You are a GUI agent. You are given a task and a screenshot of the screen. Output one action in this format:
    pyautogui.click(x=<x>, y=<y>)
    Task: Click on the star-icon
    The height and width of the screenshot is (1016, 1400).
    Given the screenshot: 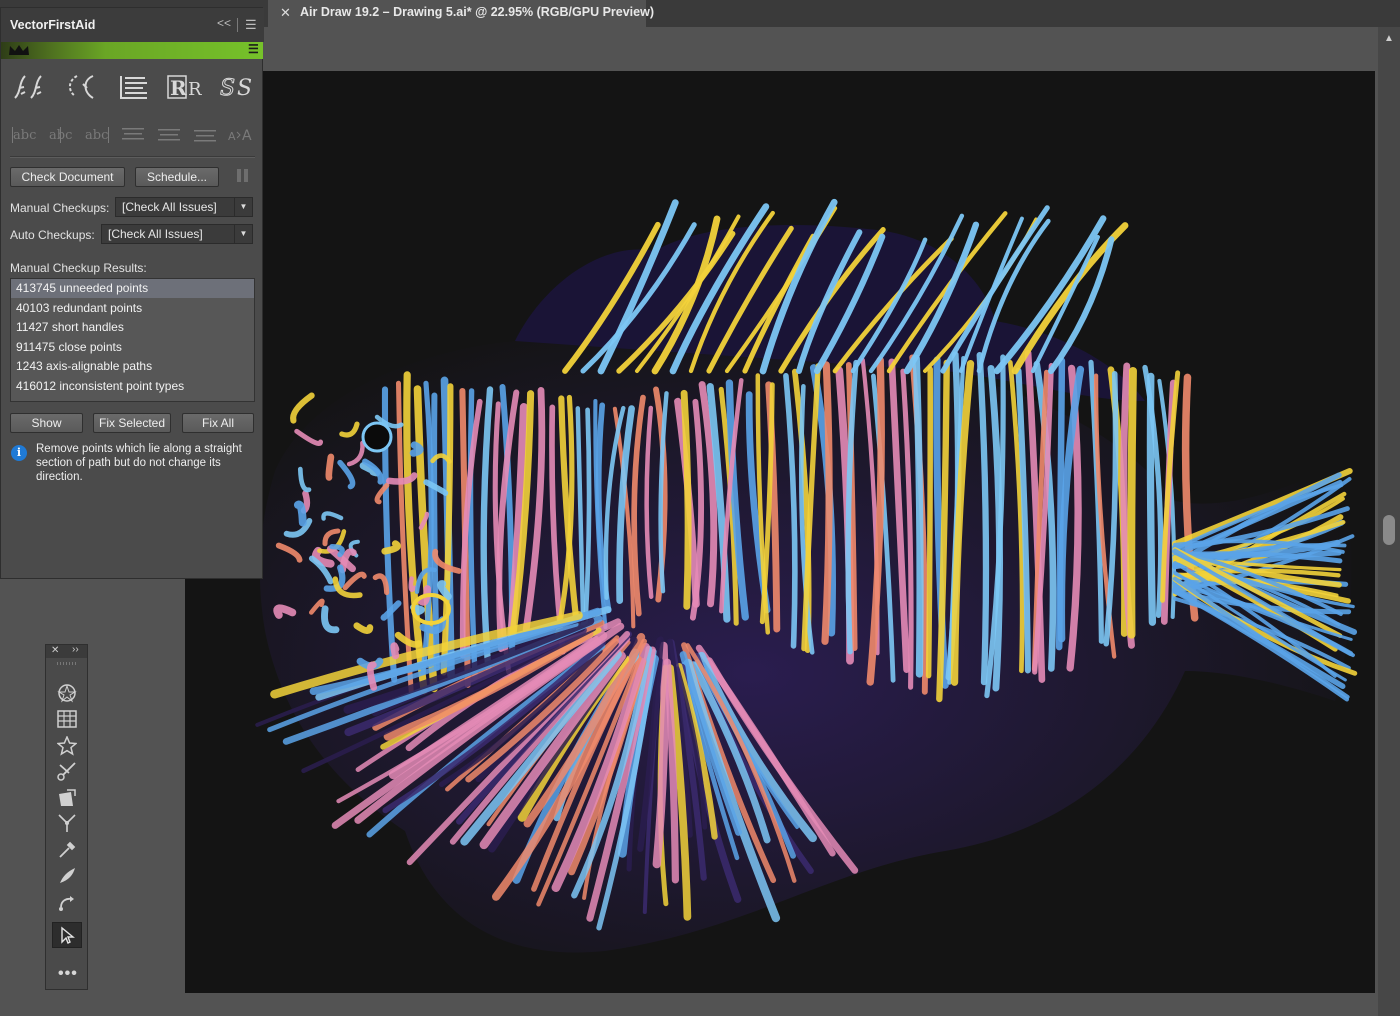 What is the action you would take?
    pyautogui.click(x=67, y=746)
    